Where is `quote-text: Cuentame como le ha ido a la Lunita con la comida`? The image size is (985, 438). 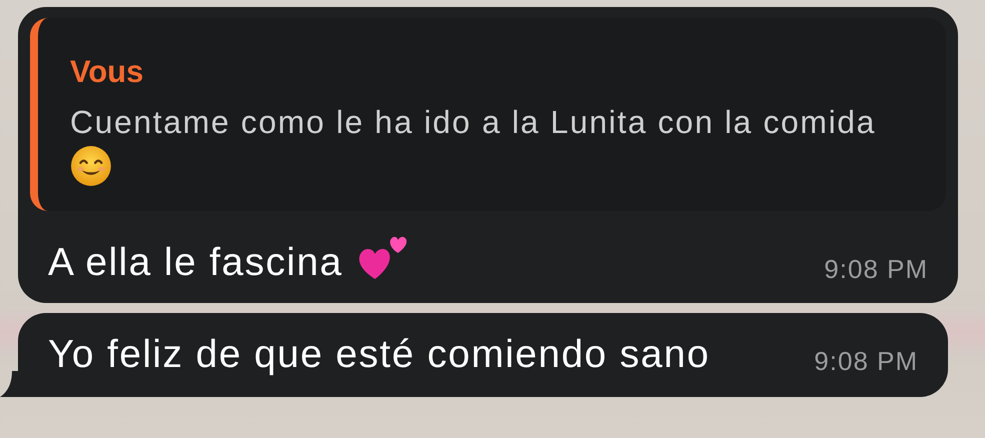 quote-text: Cuentame como le ha ido a la Lunita con la comida is located at coordinates (473, 122).